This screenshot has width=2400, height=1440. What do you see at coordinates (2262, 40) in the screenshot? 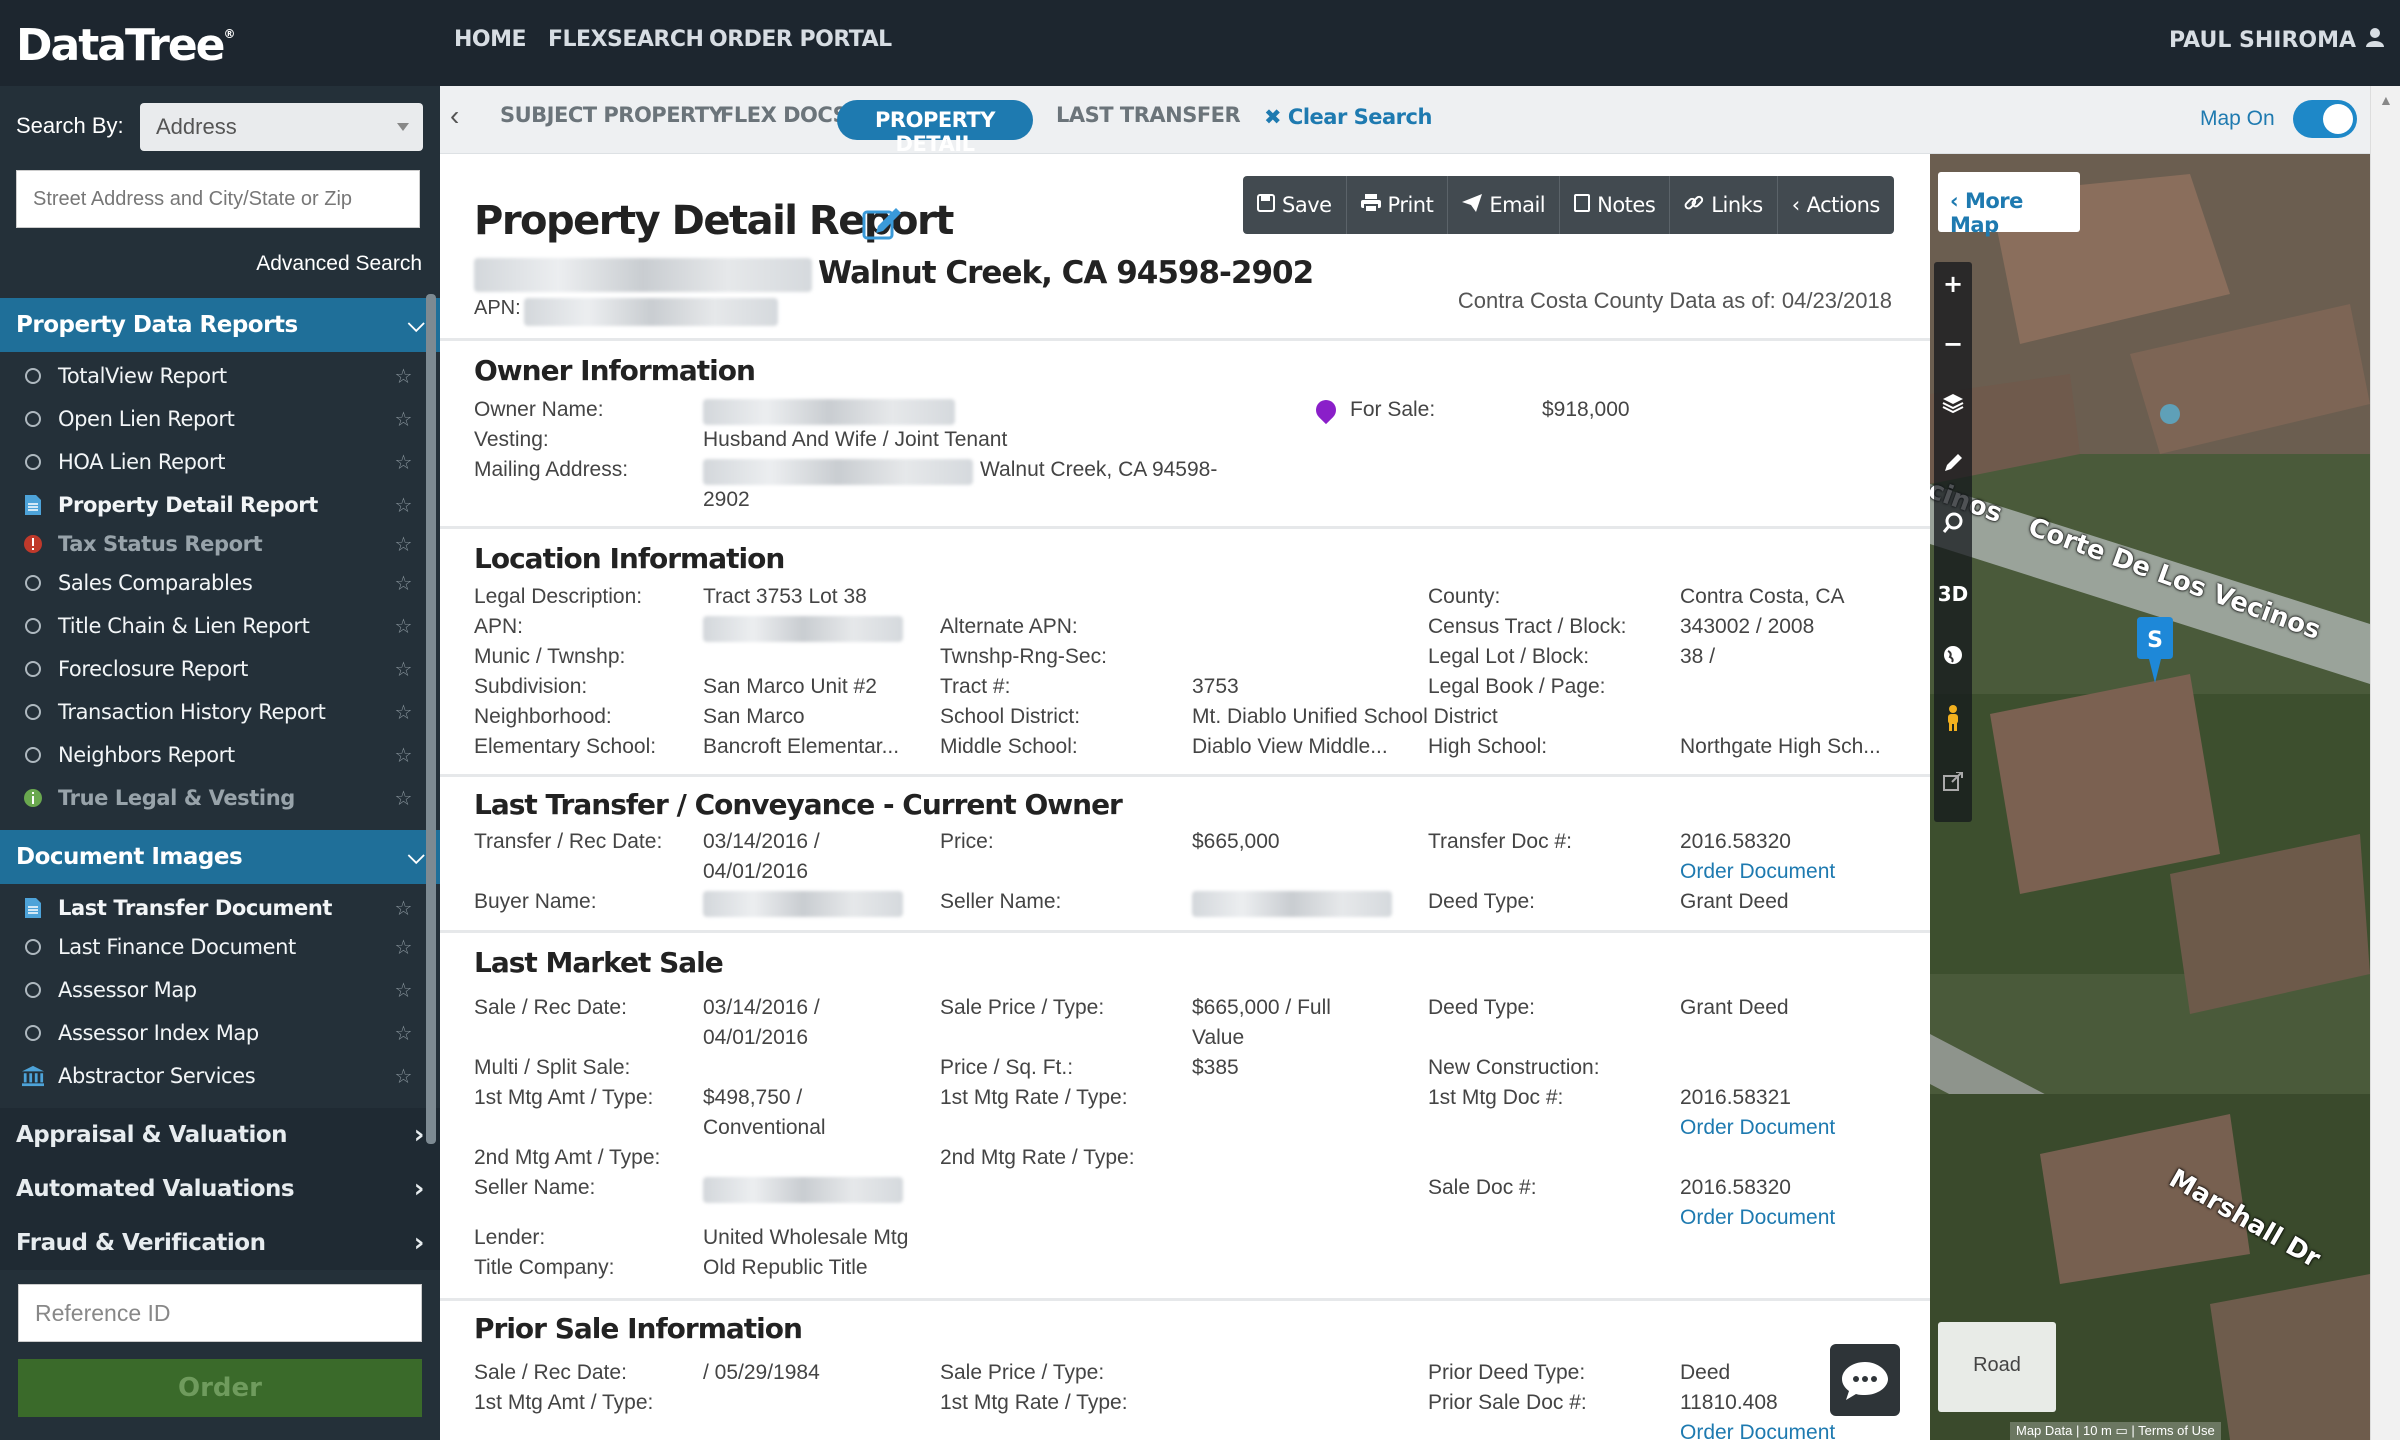
I see `user-name: PAUL SHIROMA` at bounding box center [2262, 40].